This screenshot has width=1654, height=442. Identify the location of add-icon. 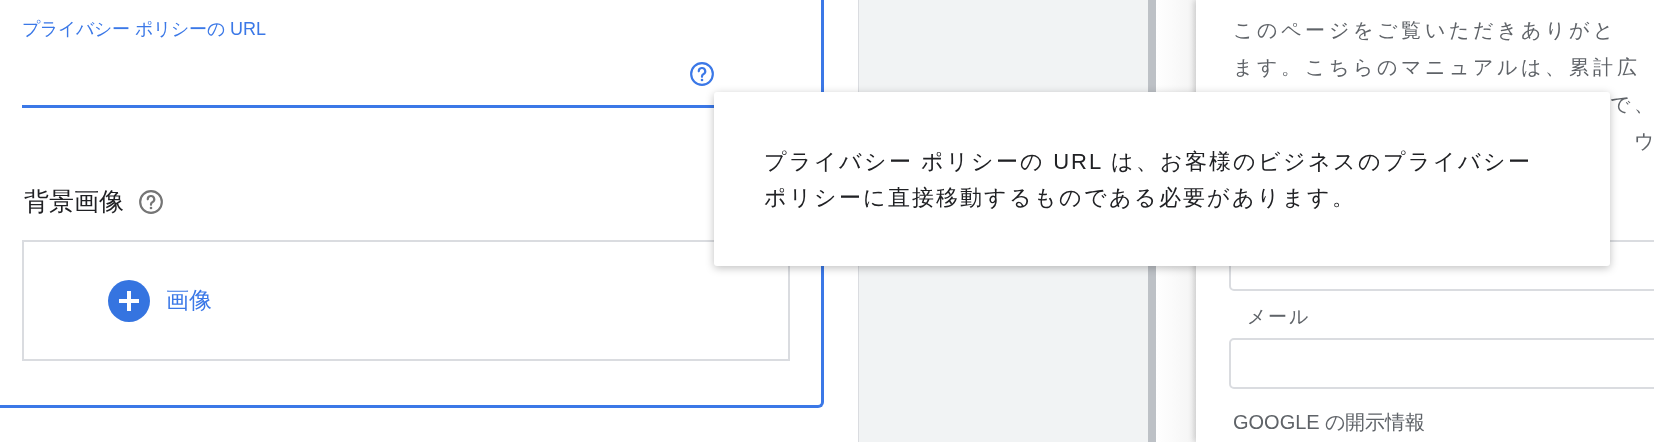
(129, 300).